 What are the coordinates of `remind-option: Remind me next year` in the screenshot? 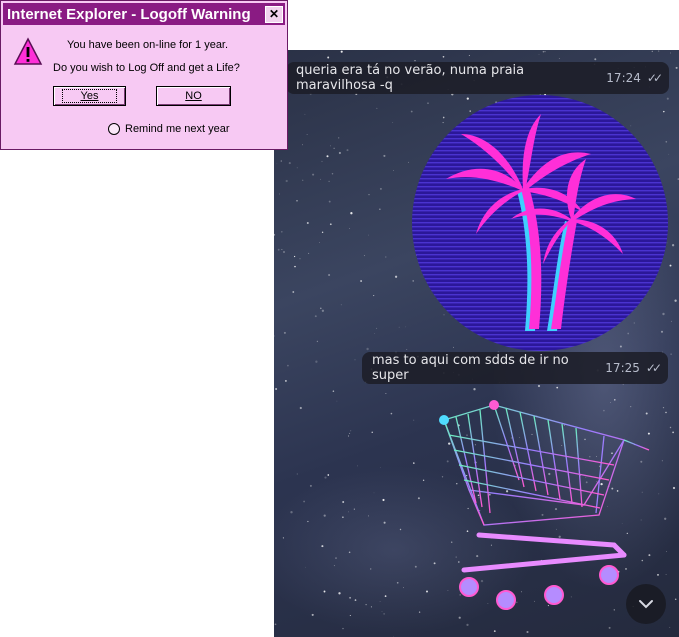 It's located at (169, 129).